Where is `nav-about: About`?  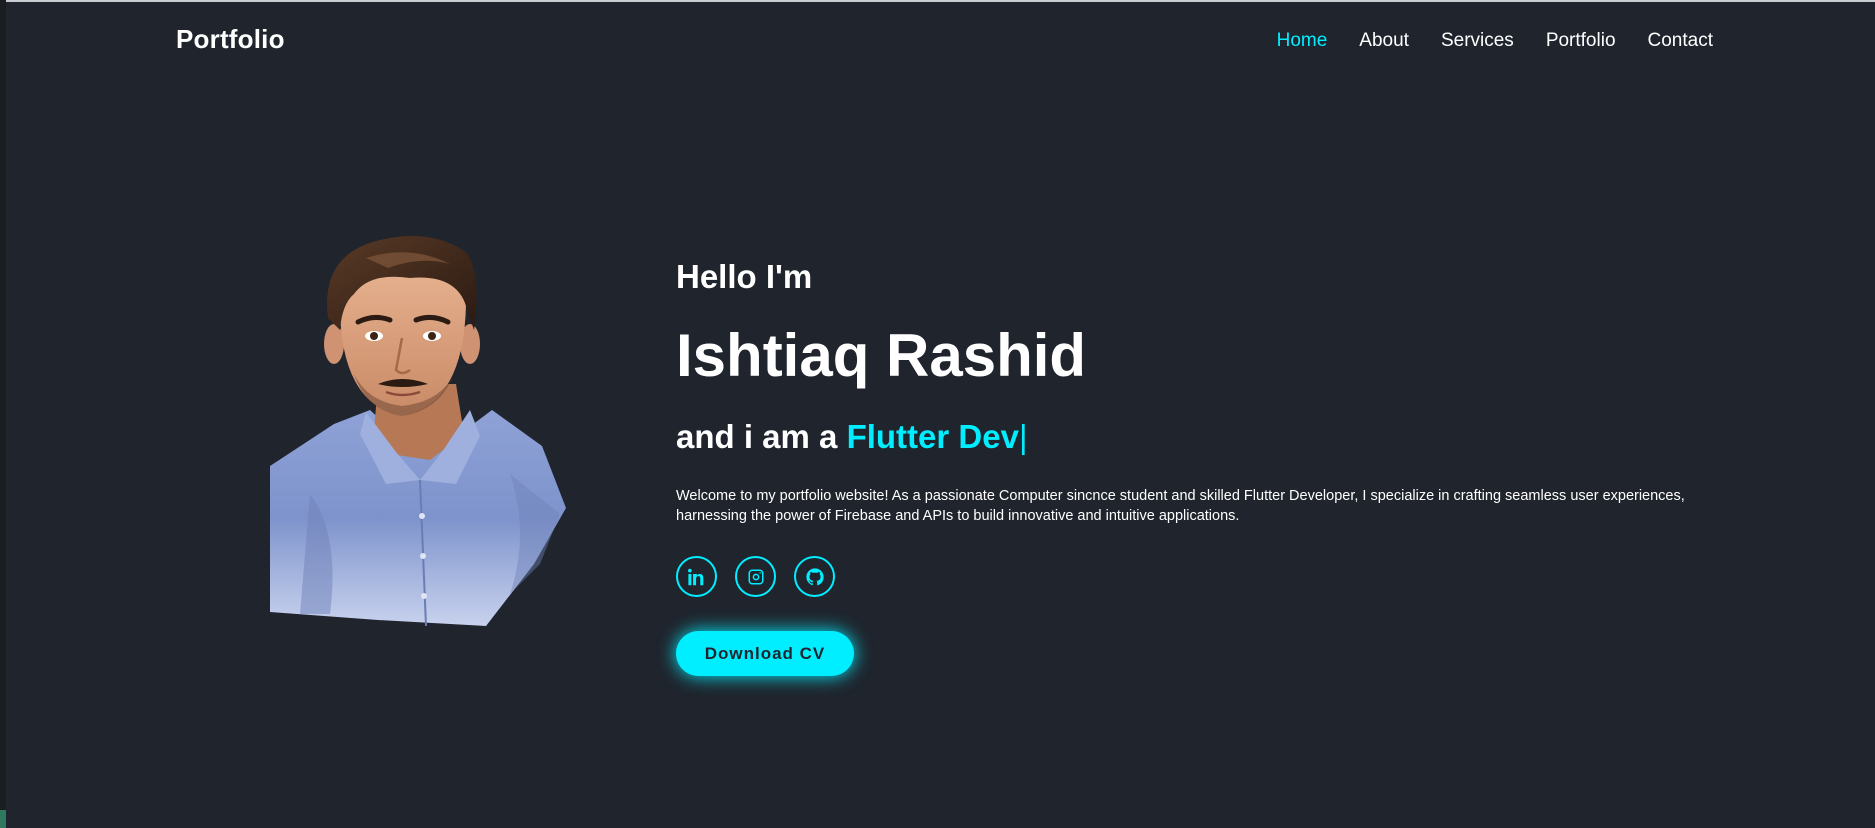
nav-about: About is located at coordinates (1384, 41).